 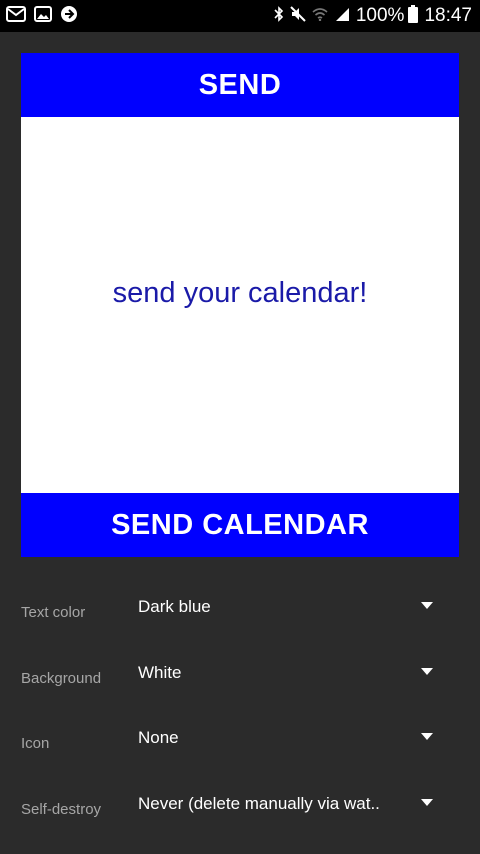 I want to click on gmail-icon, so click(x=16, y=16).